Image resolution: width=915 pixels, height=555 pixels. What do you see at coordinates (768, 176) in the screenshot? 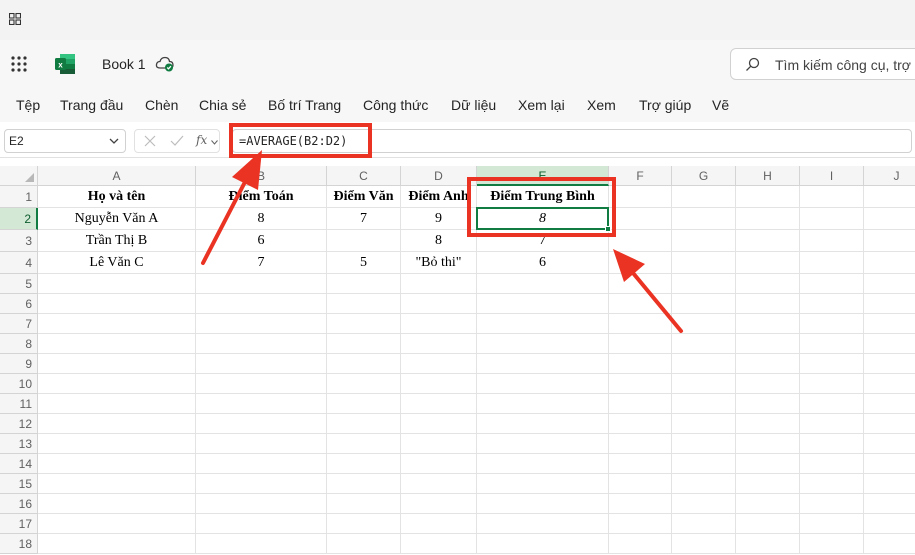
I see `column-header-h: H` at bounding box center [768, 176].